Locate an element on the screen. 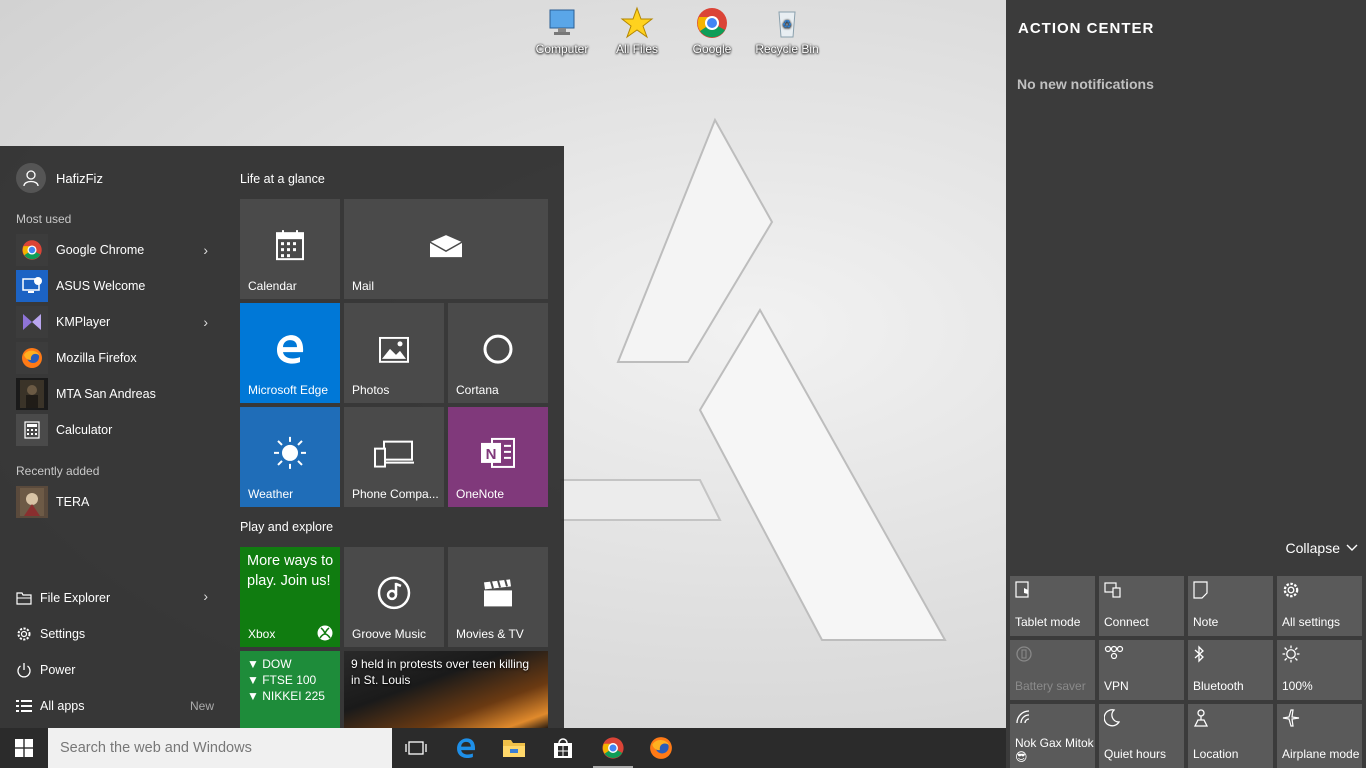 This screenshot has height=768, width=1366. app-label: Google Chrome is located at coordinates (100, 250).